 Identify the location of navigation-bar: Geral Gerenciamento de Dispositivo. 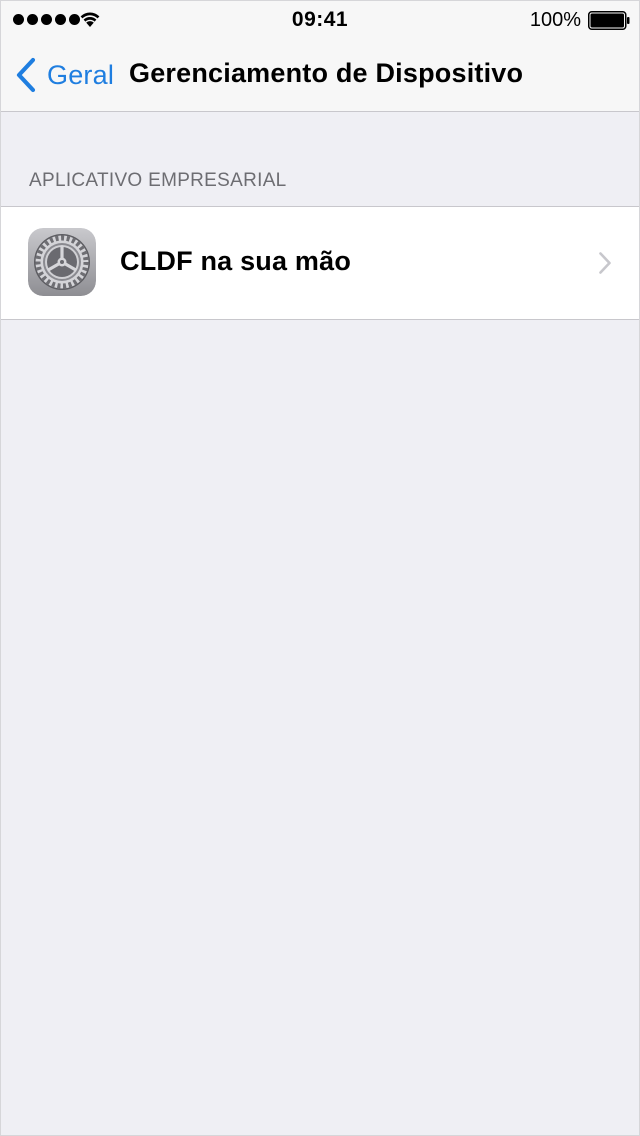
(320, 76).